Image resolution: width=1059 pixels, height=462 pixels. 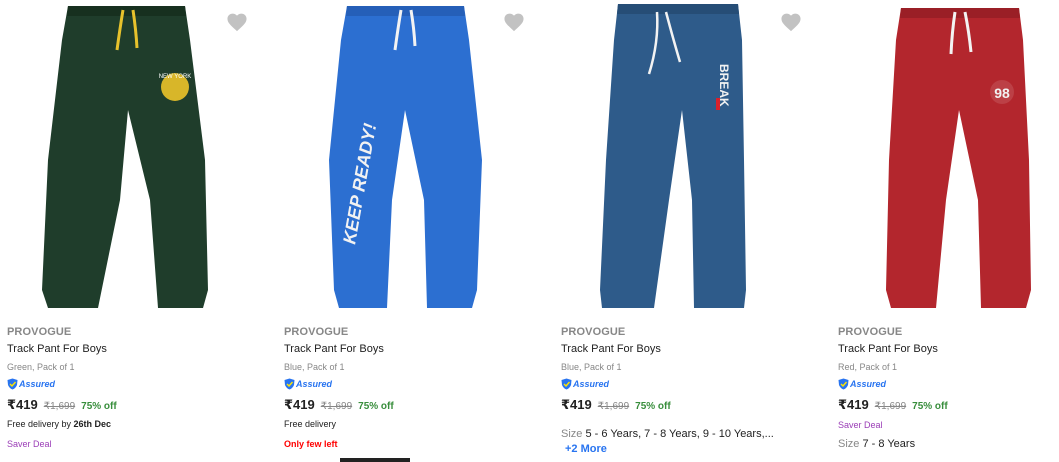 I want to click on delivery-date: 26th Dec, so click(x=92, y=424).